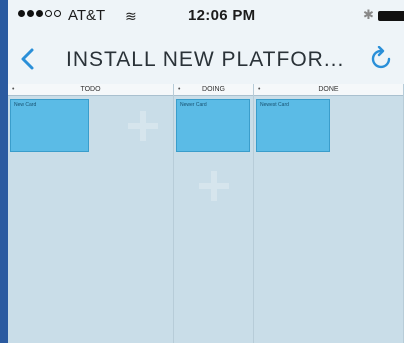 Image resolution: width=404 pixels, height=343 pixels. I want to click on column-title: DONE, so click(328, 89).